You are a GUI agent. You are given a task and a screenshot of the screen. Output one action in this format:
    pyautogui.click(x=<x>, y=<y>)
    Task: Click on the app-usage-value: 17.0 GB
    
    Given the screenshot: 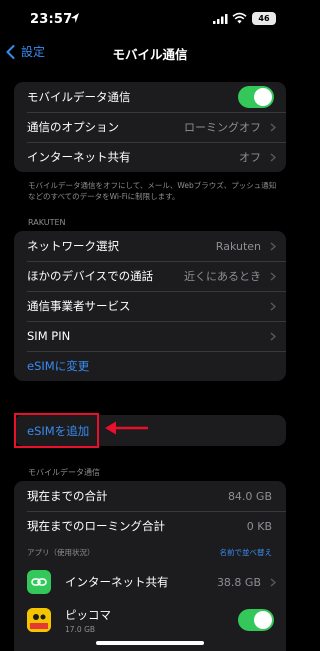 What is the action you would take?
    pyautogui.click(x=80, y=629)
    